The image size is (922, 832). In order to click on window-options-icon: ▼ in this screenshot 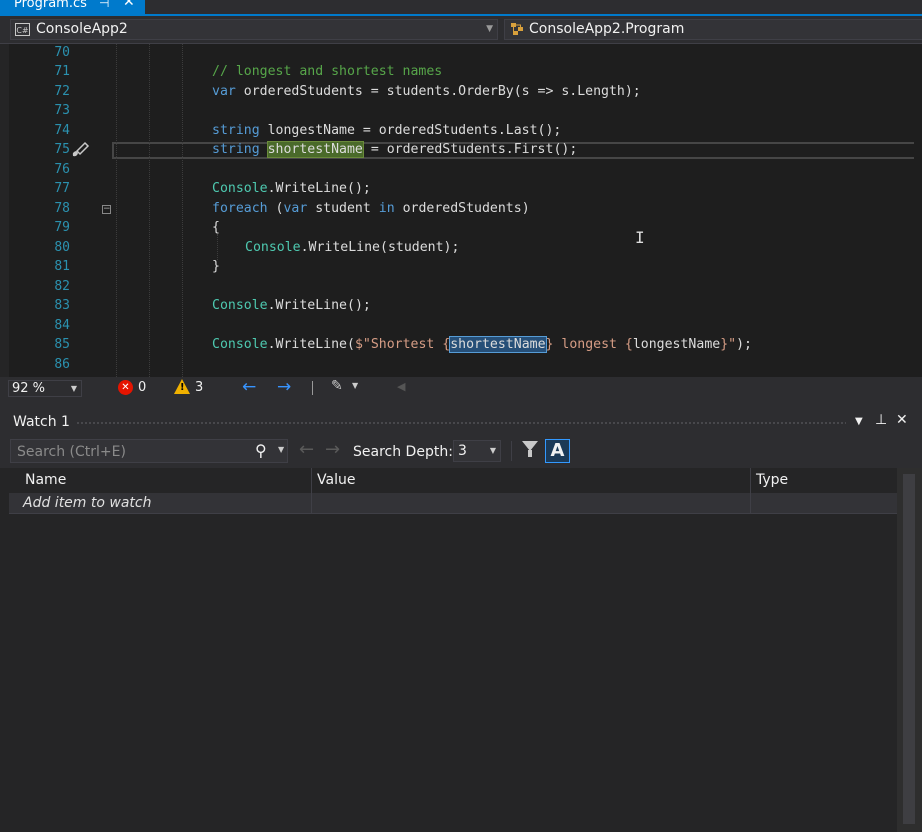, I will do `click(859, 421)`.